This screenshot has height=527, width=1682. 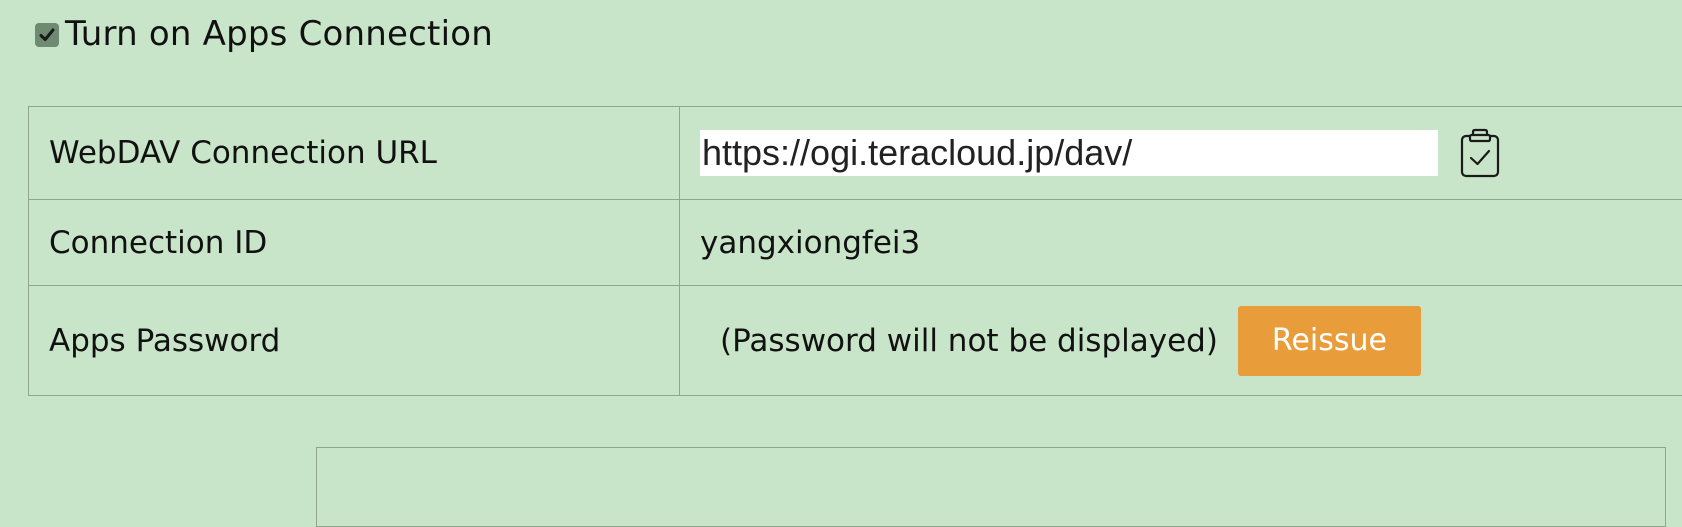 I want to click on copy-url-button, so click(x=1480, y=153).